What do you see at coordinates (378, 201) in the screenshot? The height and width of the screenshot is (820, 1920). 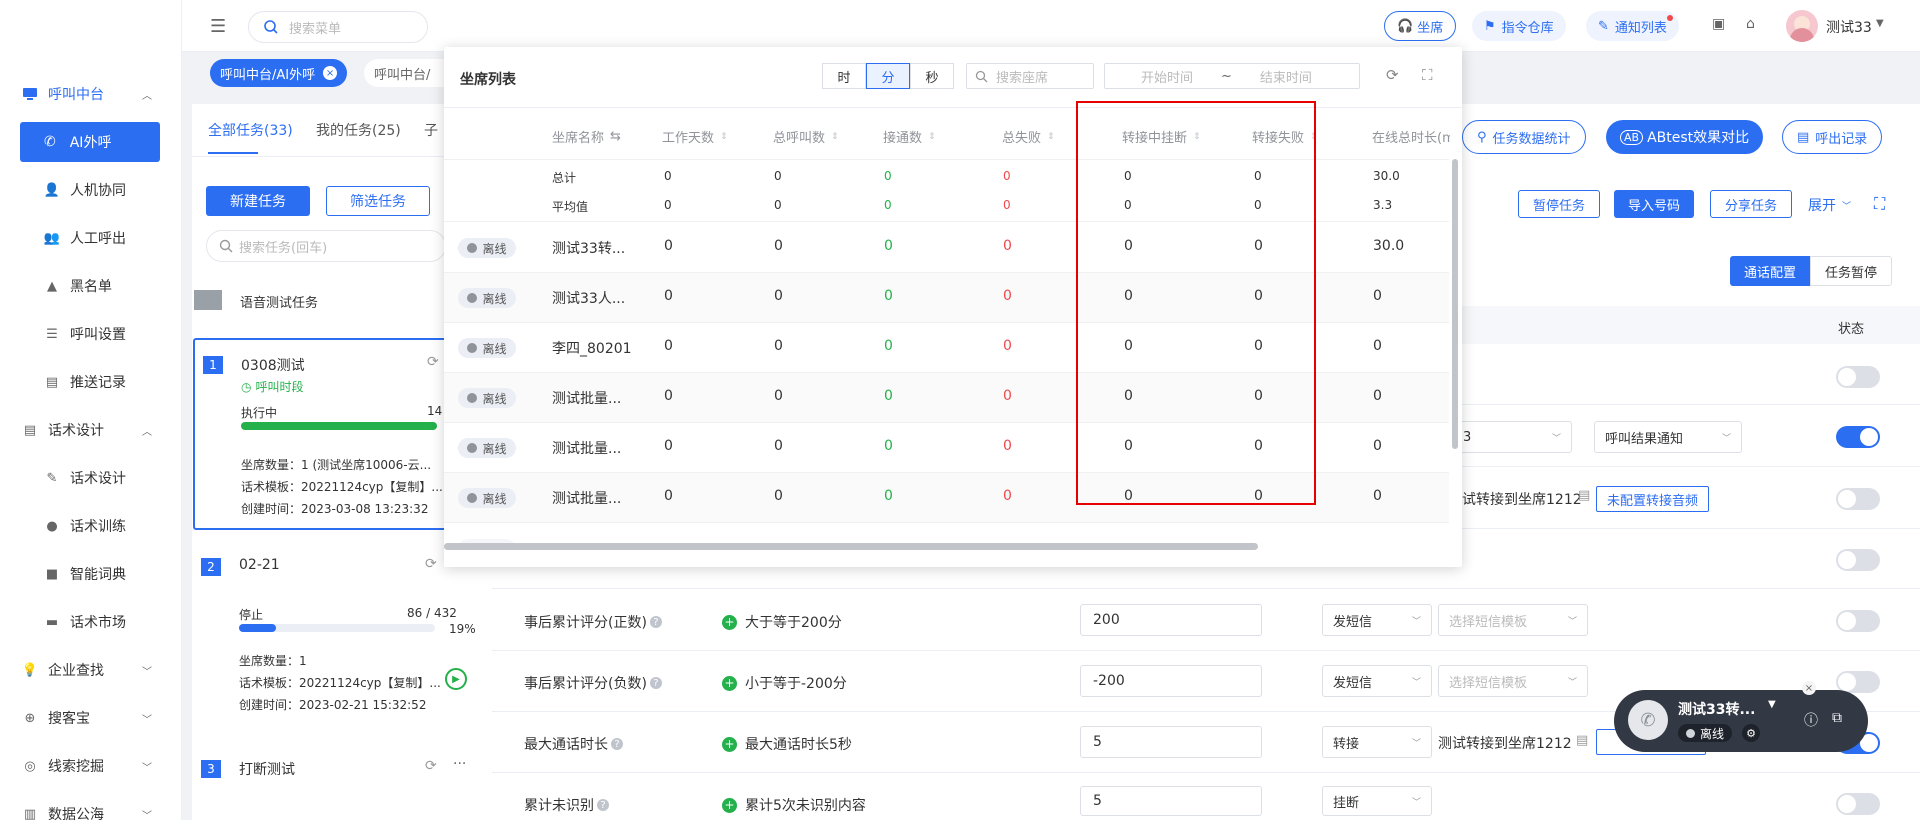 I see `filter-task-button: 筛选任务` at bounding box center [378, 201].